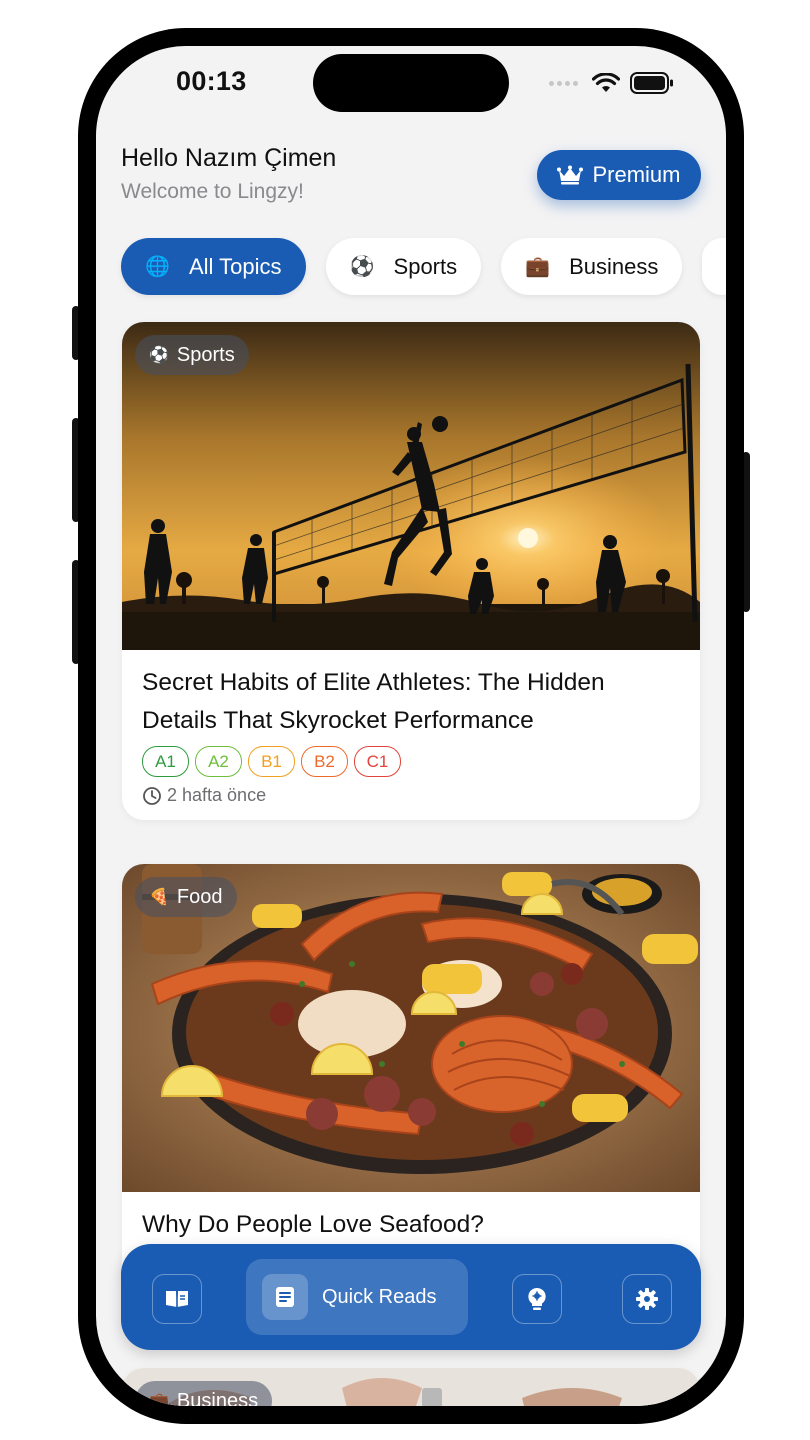 Image resolution: width=810 pixels, height=1440 pixels. I want to click on category-label: Business, so click(217, 1398).